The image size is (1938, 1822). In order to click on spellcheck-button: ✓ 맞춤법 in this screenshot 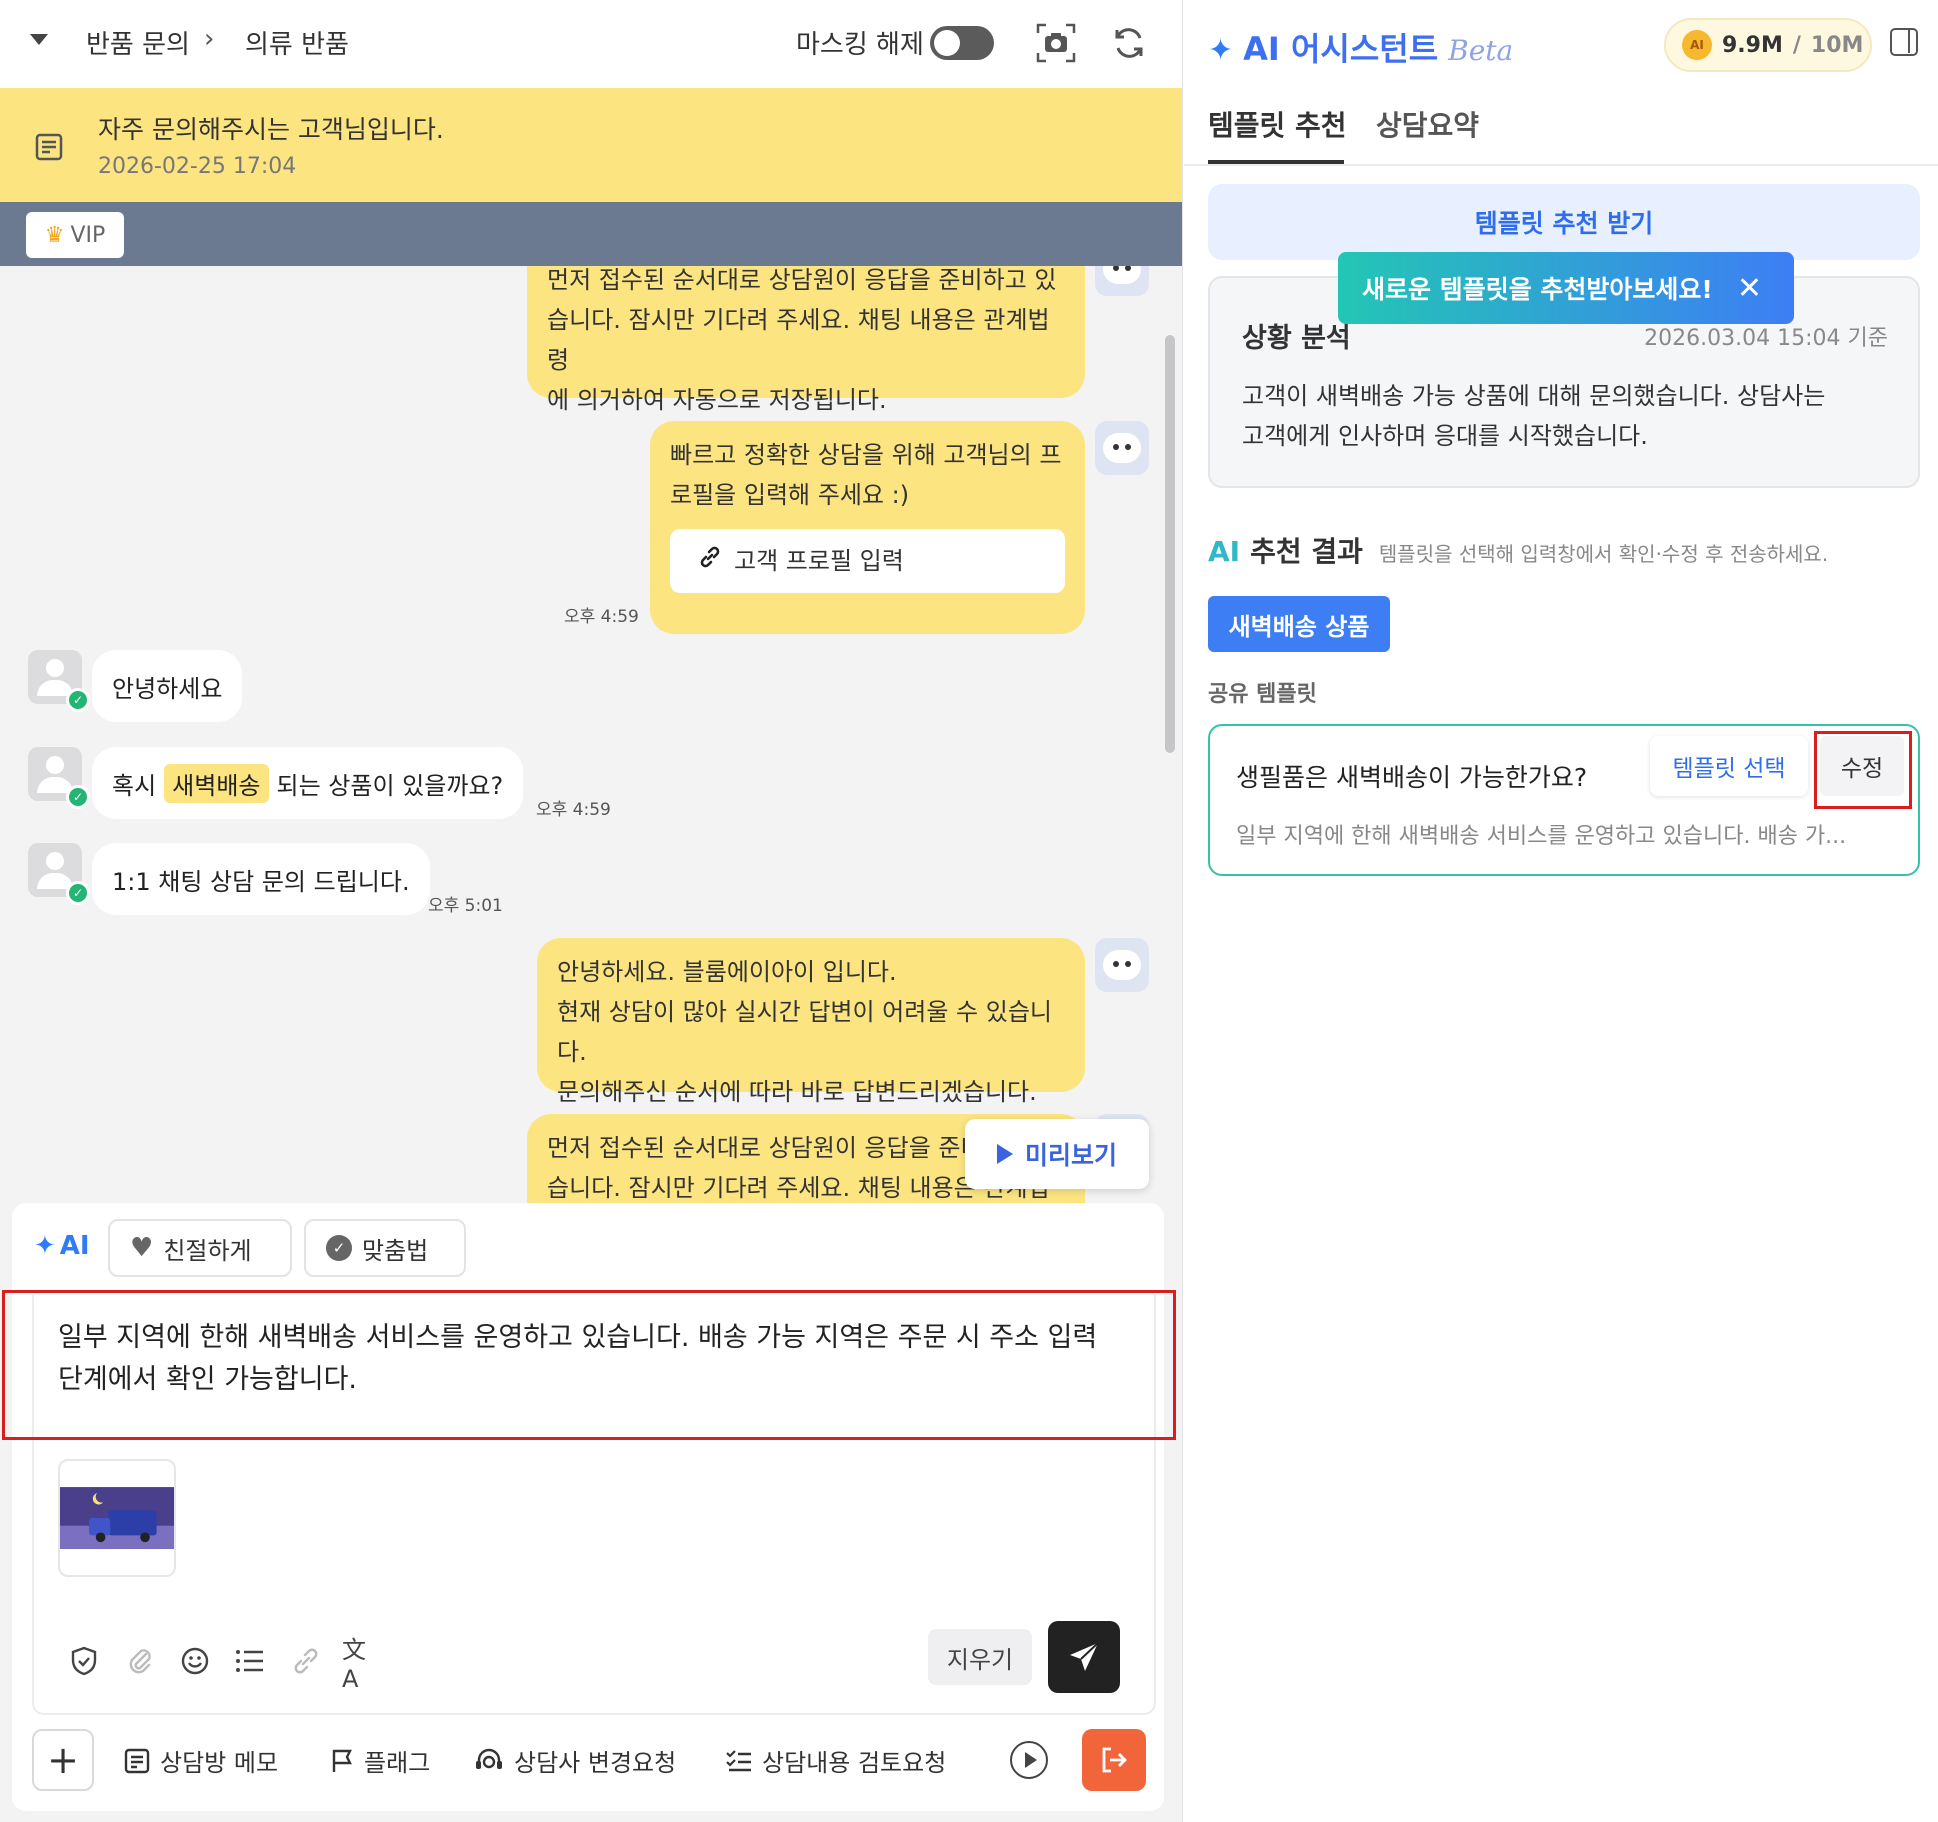, I will do `click(385, 1248)`.